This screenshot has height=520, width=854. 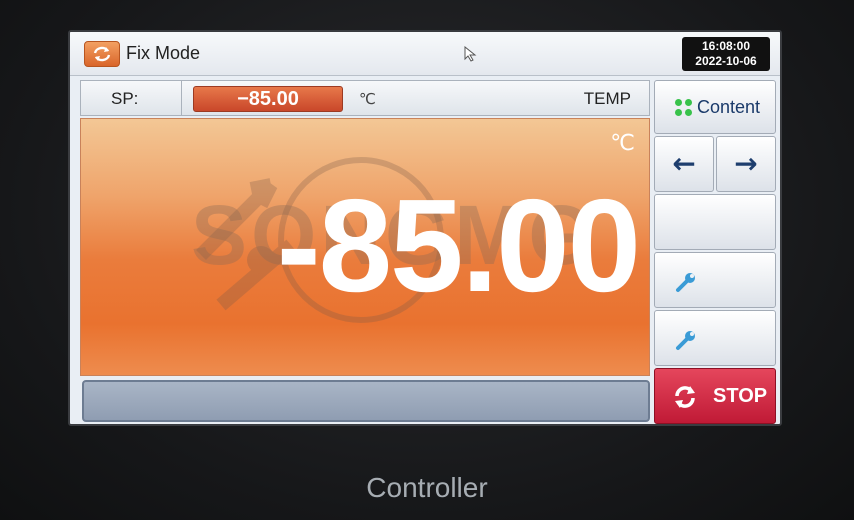 I want to click on stop-button-label: STOP, so click(x=740, y=396).